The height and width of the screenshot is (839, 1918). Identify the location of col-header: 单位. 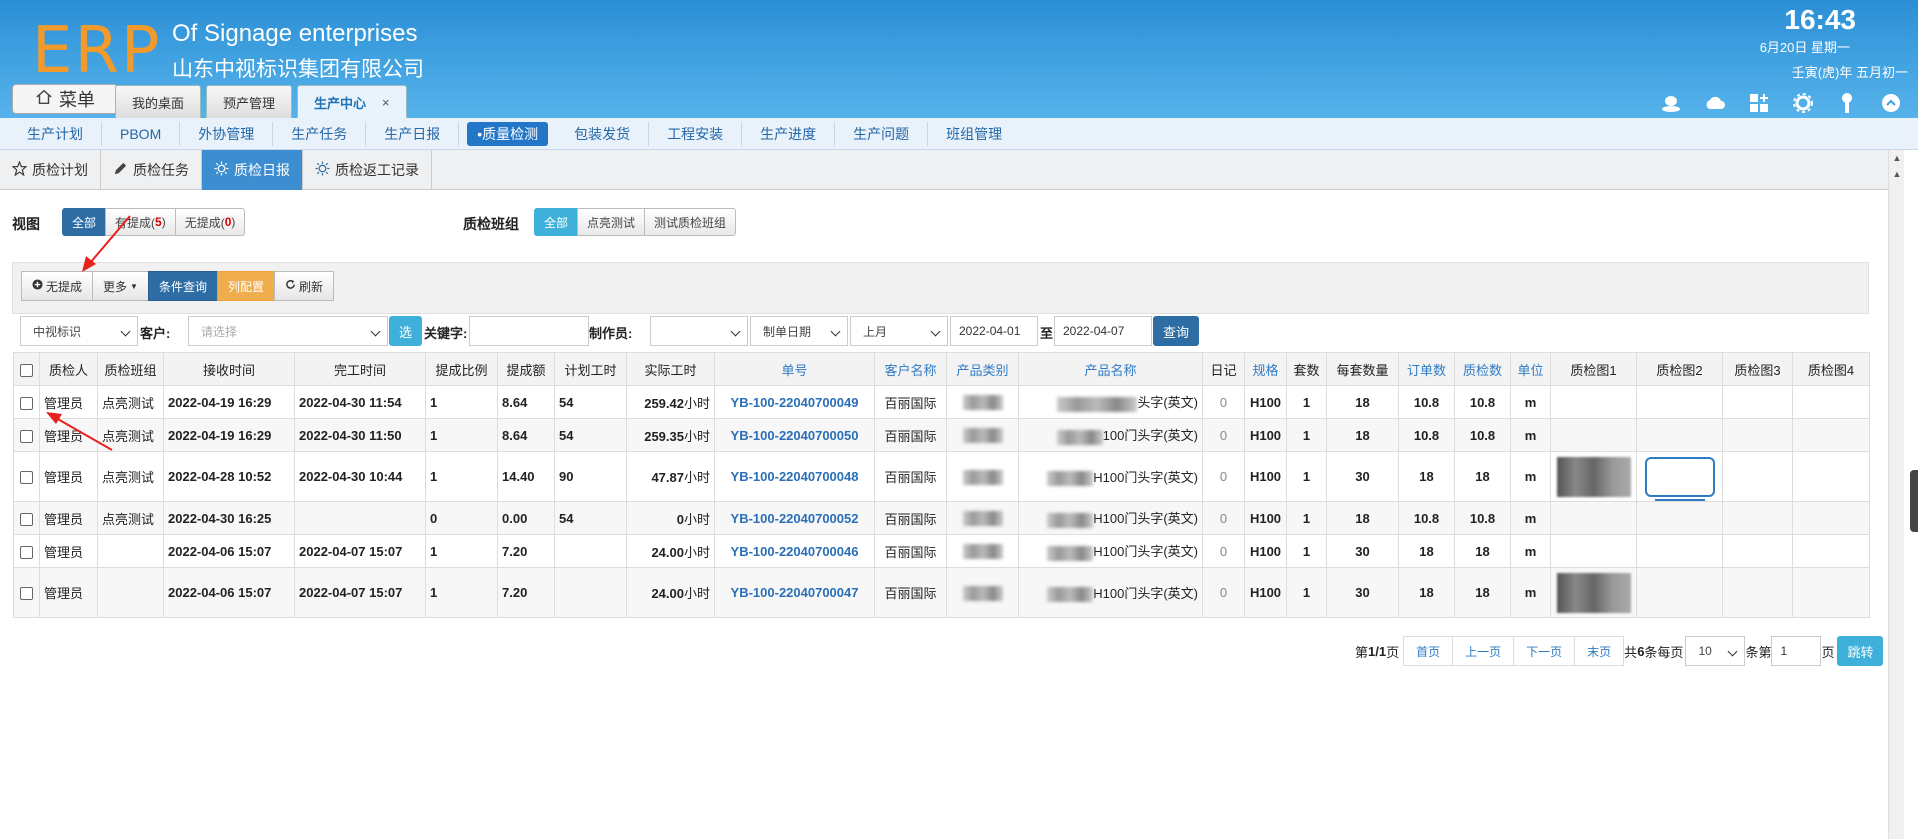
(1530, 369).